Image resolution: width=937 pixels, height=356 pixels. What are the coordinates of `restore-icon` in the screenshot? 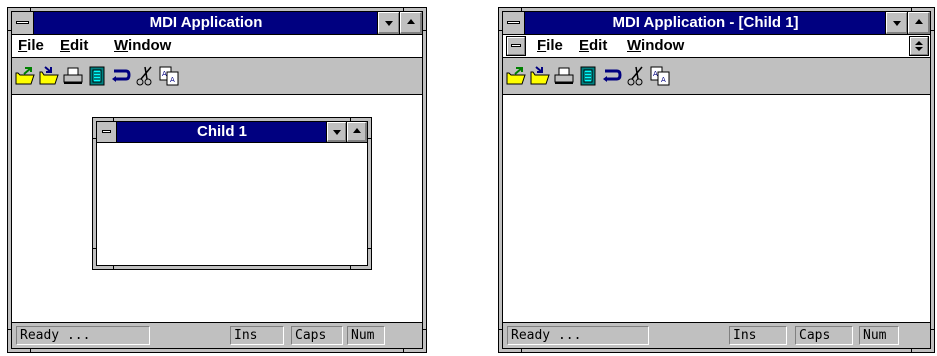 It's located at (919, 46).